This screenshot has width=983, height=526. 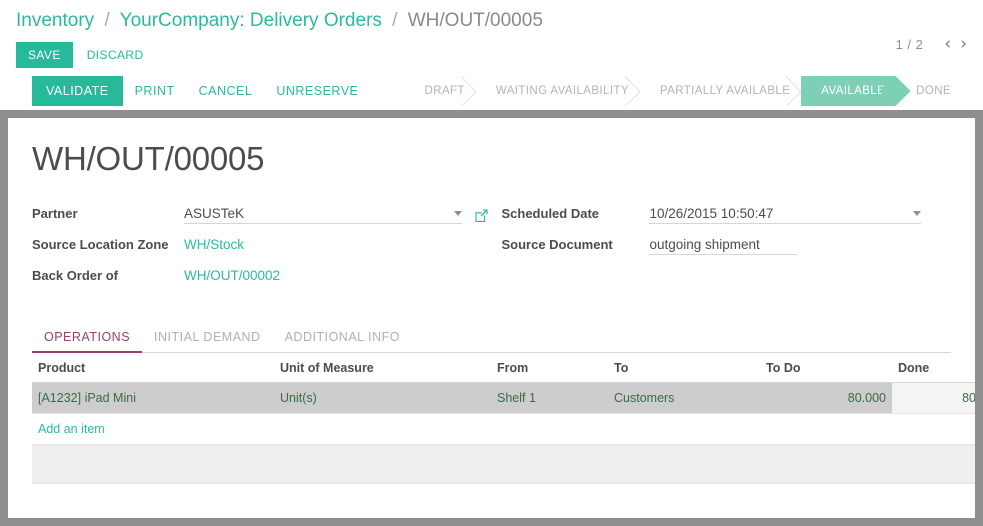 I want to click on back-order-of-value: WH/OUT/00002, so click(x=232, y=275).